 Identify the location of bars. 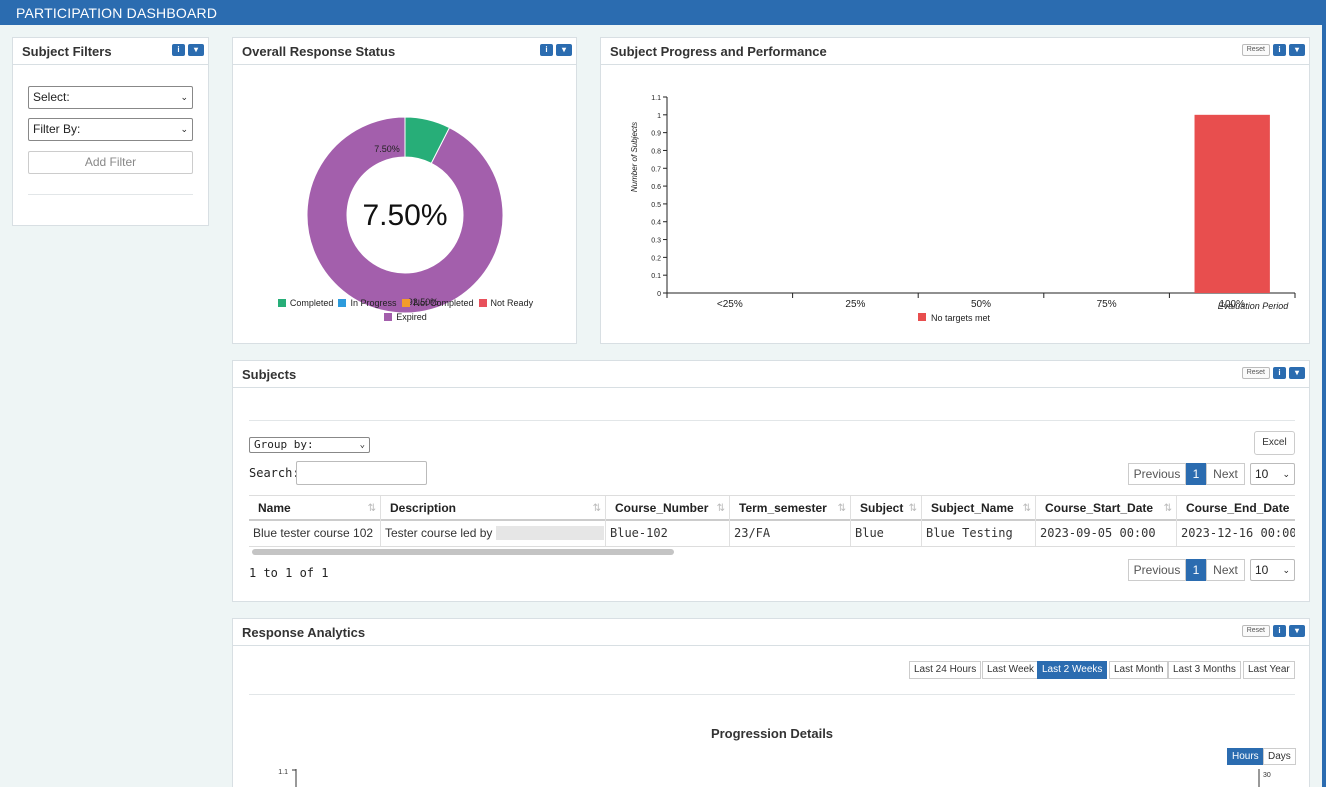
(1232, 203).